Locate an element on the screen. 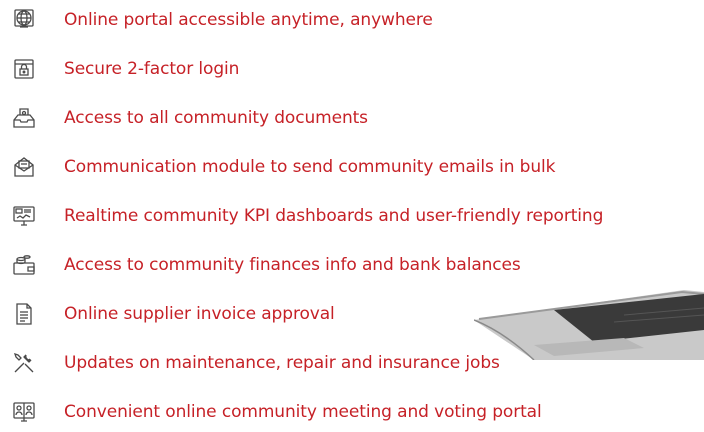  feature-label: Secure 2-factor login is located at coordinates (152, 69).